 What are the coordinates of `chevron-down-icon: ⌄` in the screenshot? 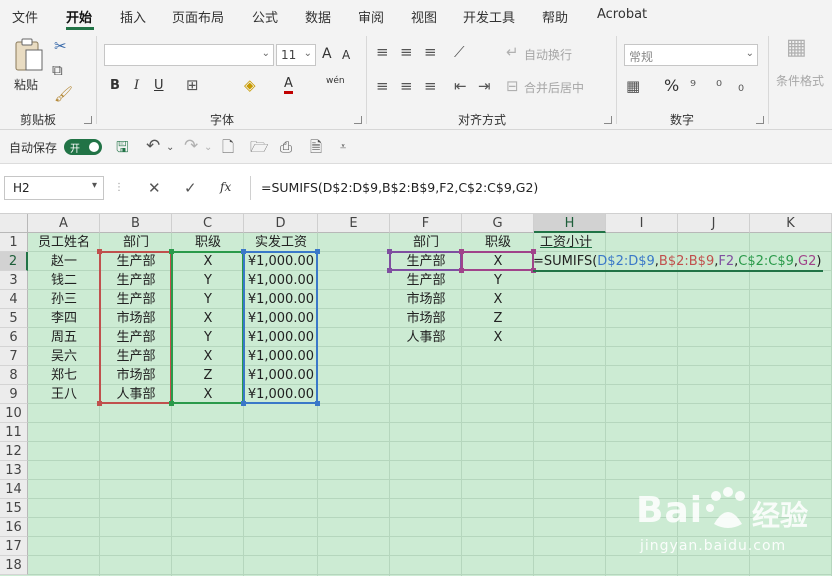 It's located at (208, 148).